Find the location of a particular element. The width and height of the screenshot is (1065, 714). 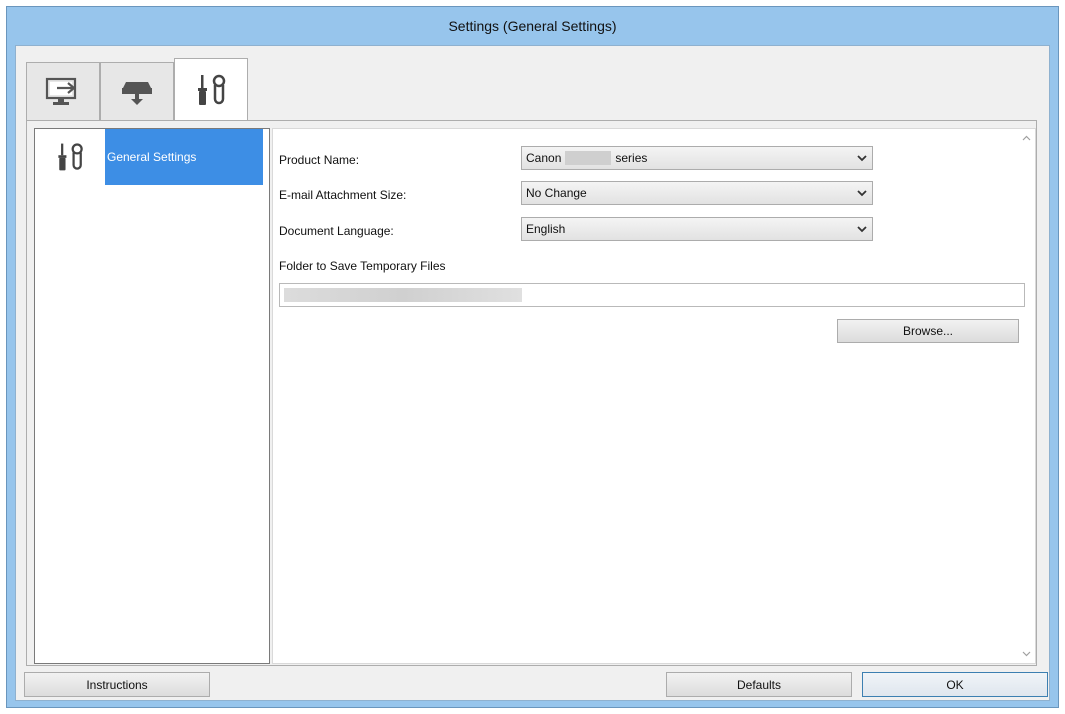

scanner-icon is located at coordinates (137, 93).